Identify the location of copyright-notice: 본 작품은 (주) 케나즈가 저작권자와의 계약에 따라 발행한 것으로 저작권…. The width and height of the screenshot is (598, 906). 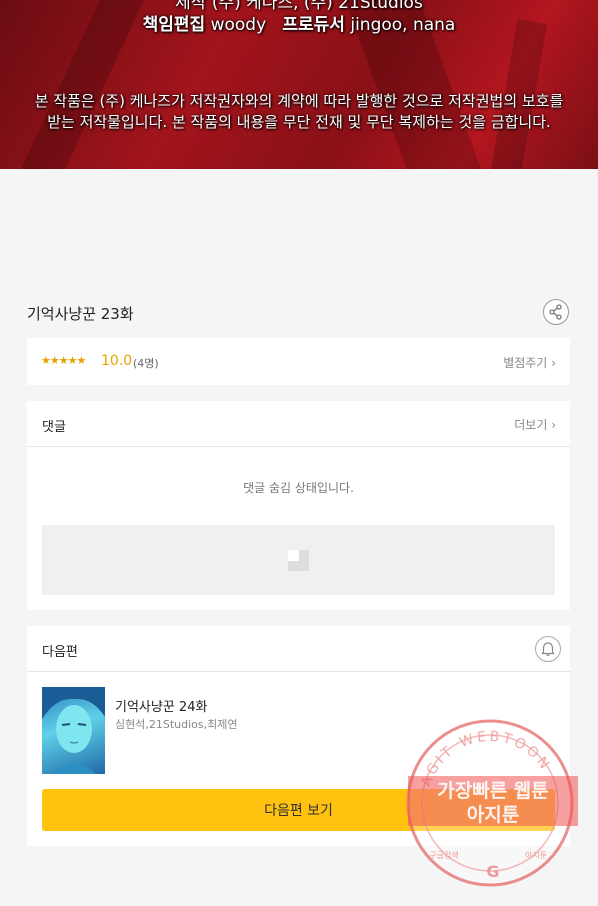
(299, 112).